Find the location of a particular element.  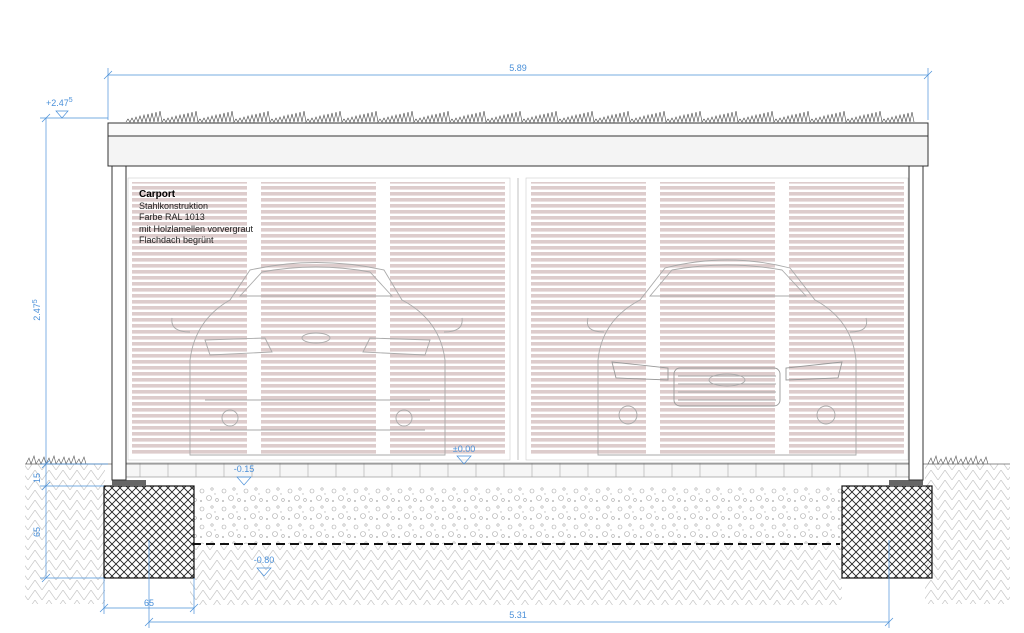

dimension-overall-width-label: 5.89 is located at coordinates (518, 68).